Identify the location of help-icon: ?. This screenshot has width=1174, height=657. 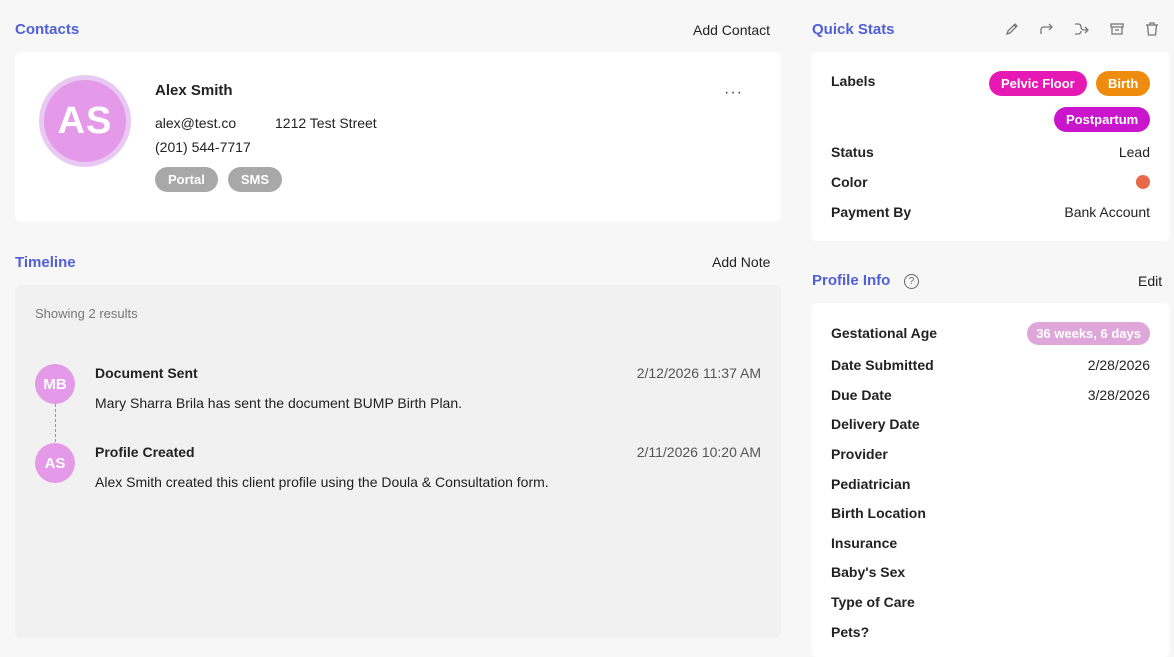
(911, 281).